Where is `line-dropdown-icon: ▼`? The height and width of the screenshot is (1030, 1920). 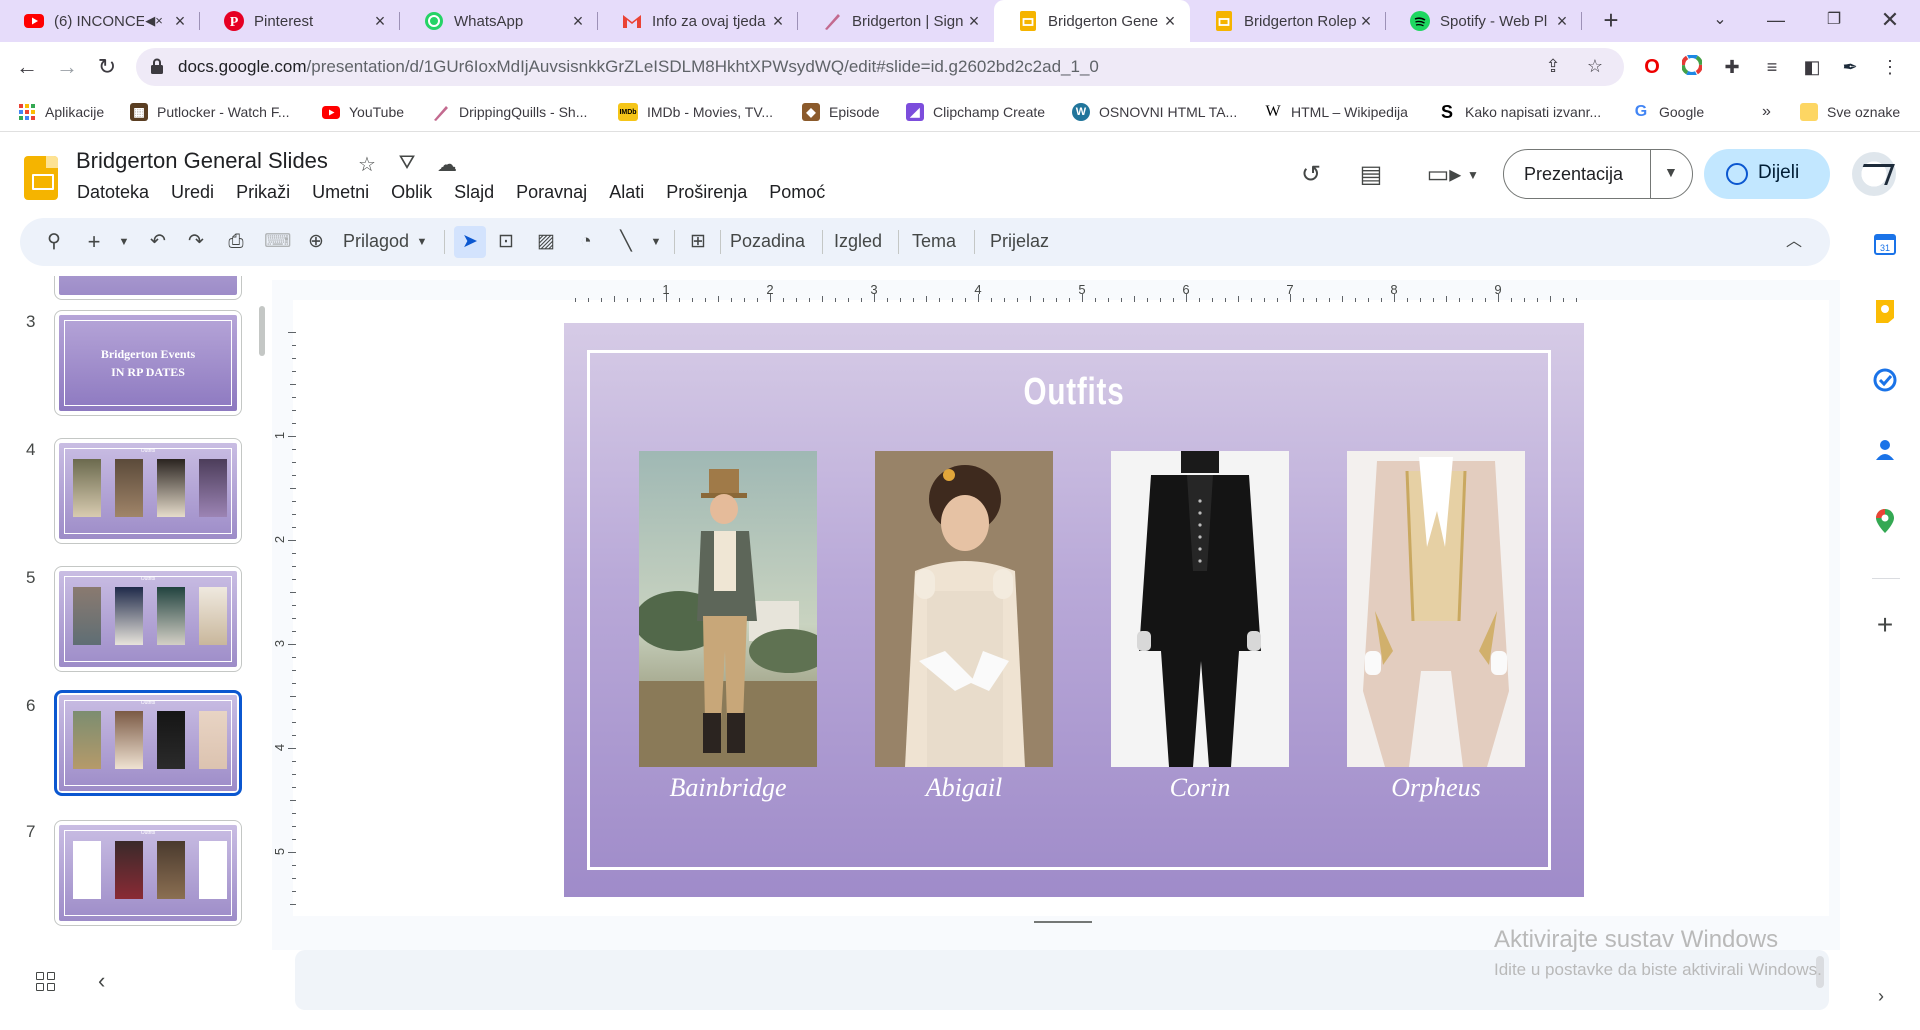 line-dropdown-icon: ▼ is located at coordinates (656, 242).